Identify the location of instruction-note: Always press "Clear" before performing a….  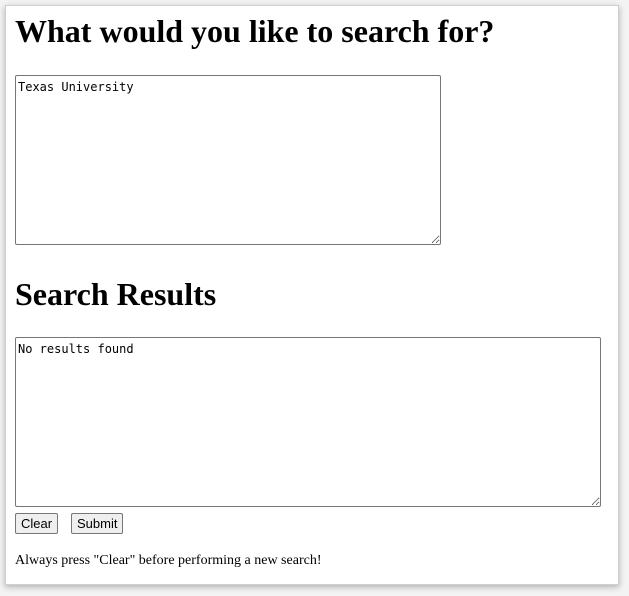
(168, 560).